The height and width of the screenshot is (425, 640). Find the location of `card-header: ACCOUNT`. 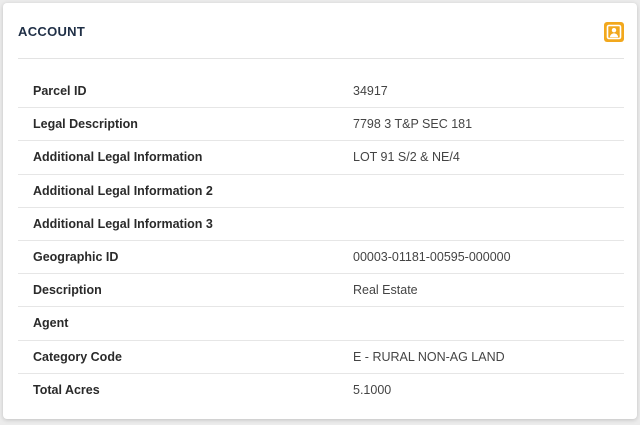

card-header: ACCOUNT is located at coordinates (321, 31).